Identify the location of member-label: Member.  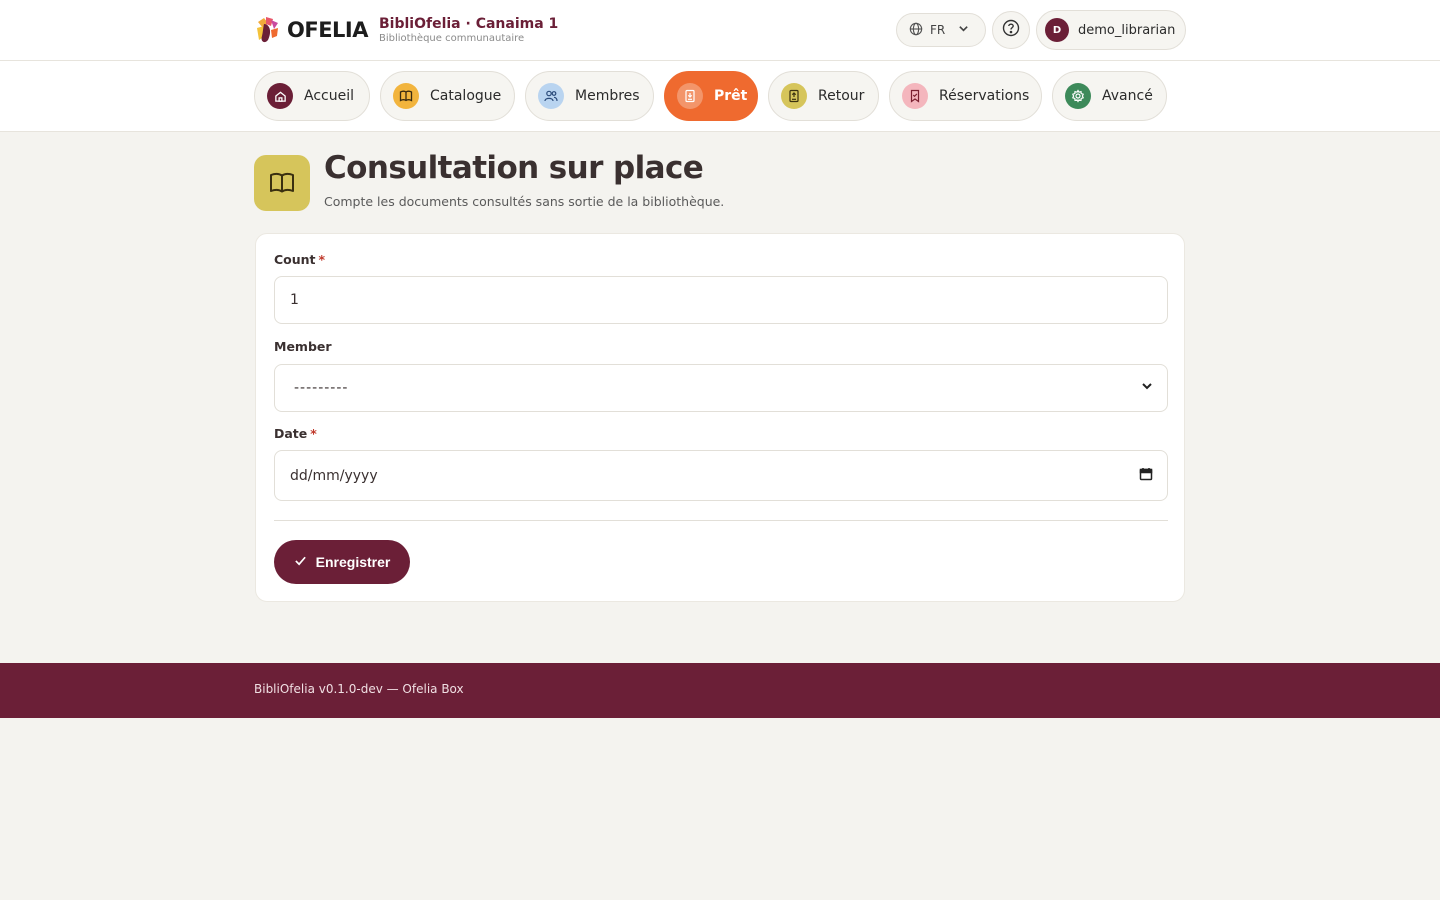
(303, 346).